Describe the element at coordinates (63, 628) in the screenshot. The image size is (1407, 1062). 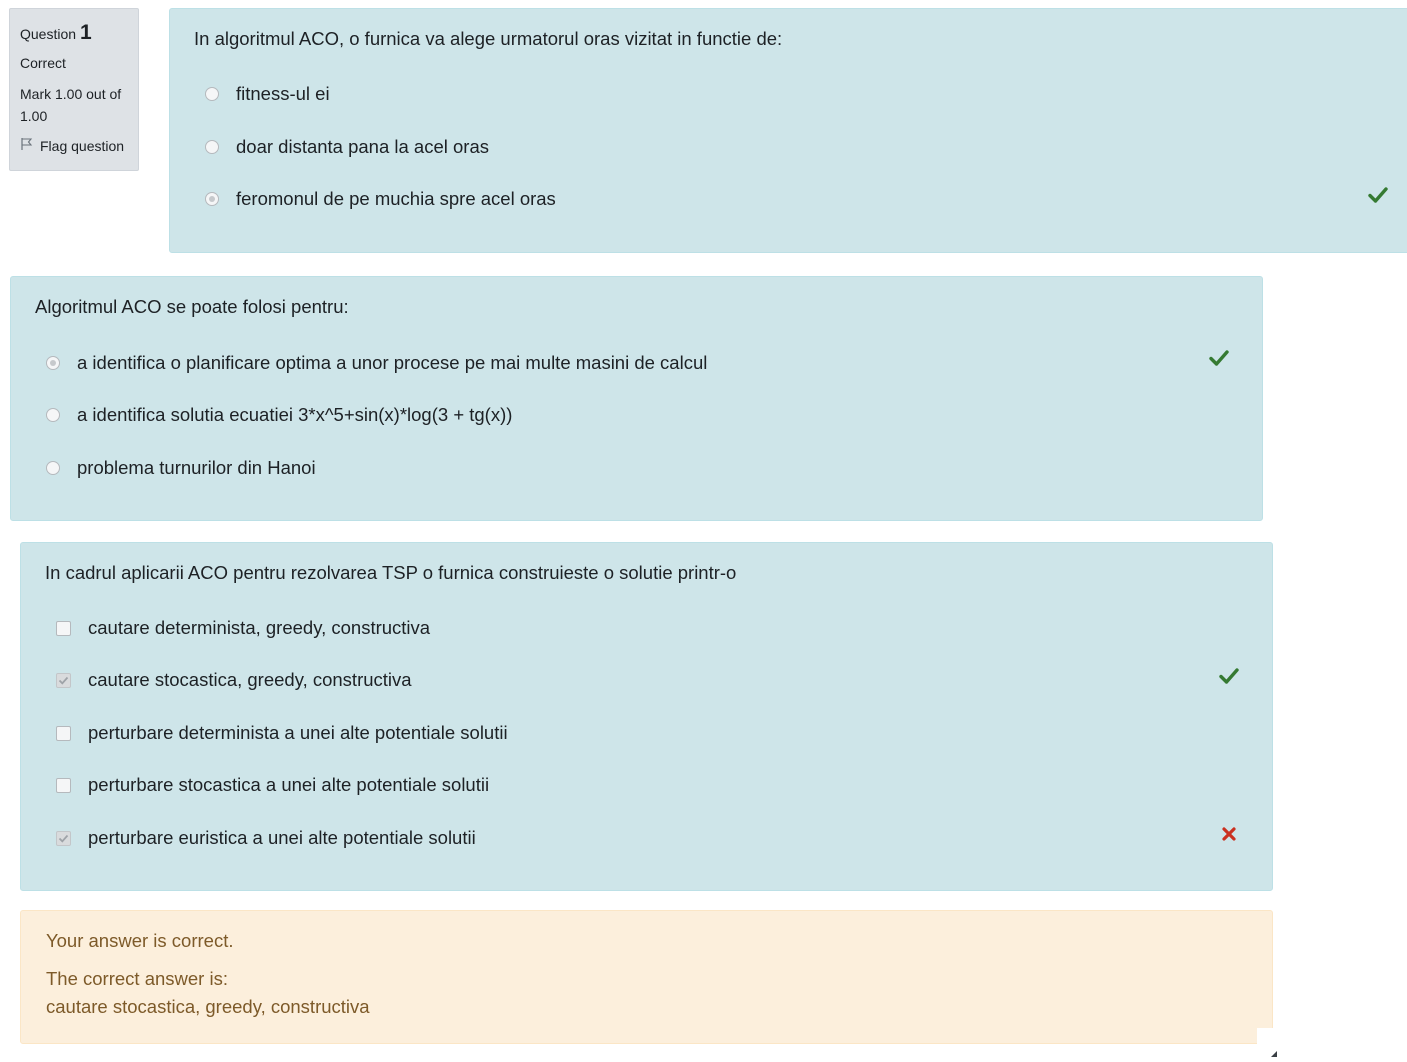
I see `q3-option-1-checkbox` at that location.